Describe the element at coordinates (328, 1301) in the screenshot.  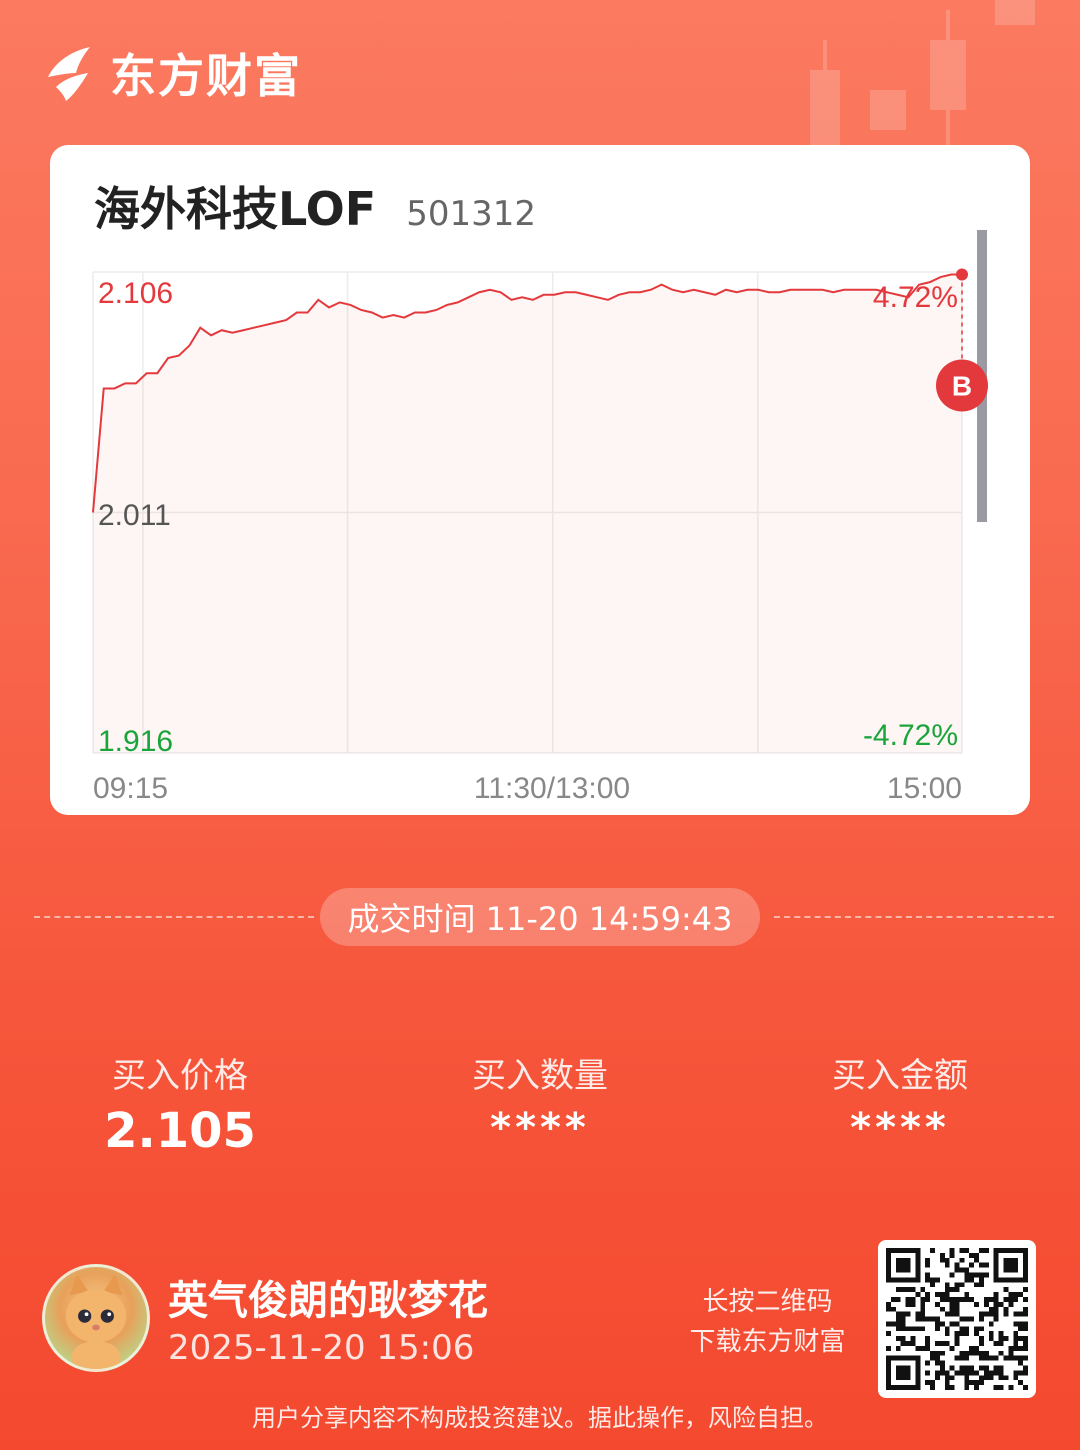
I see `user-nickname: 英气俊朗的耿梦花` at that location.